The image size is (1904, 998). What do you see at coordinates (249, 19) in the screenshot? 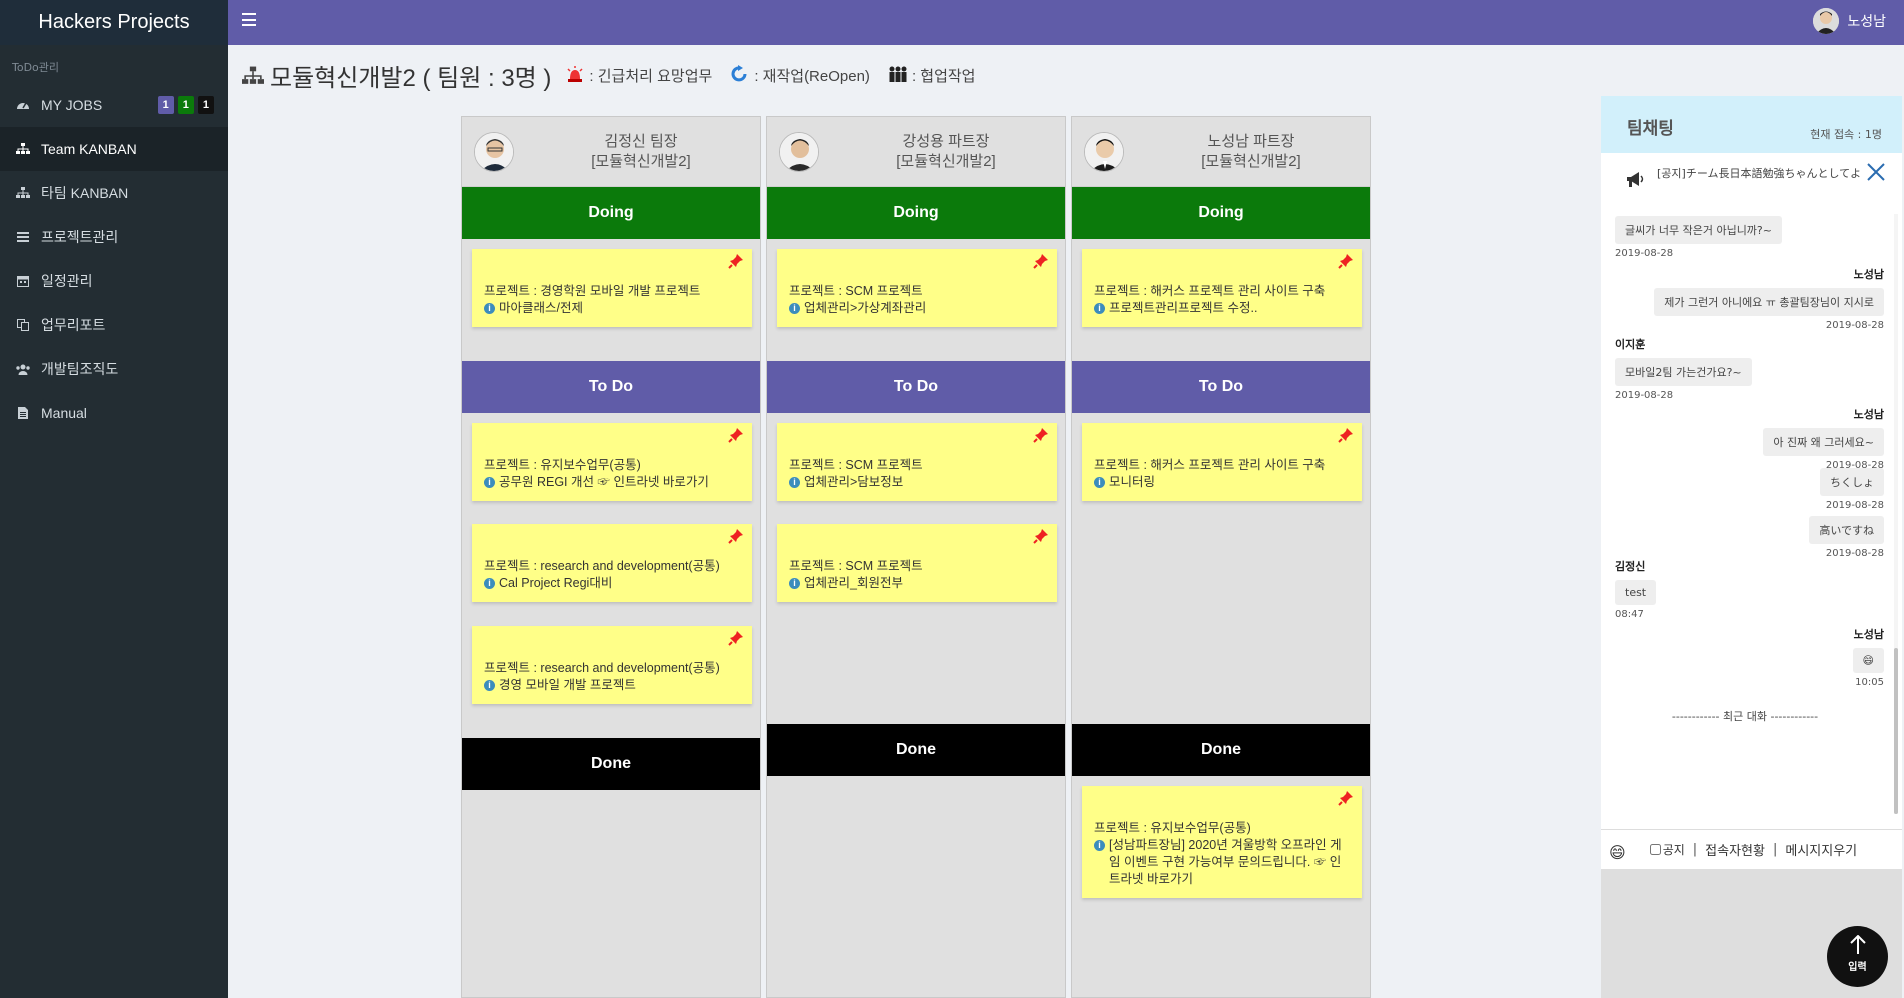
I see `menu-toggle-icon` at bounding box center [249, 19].